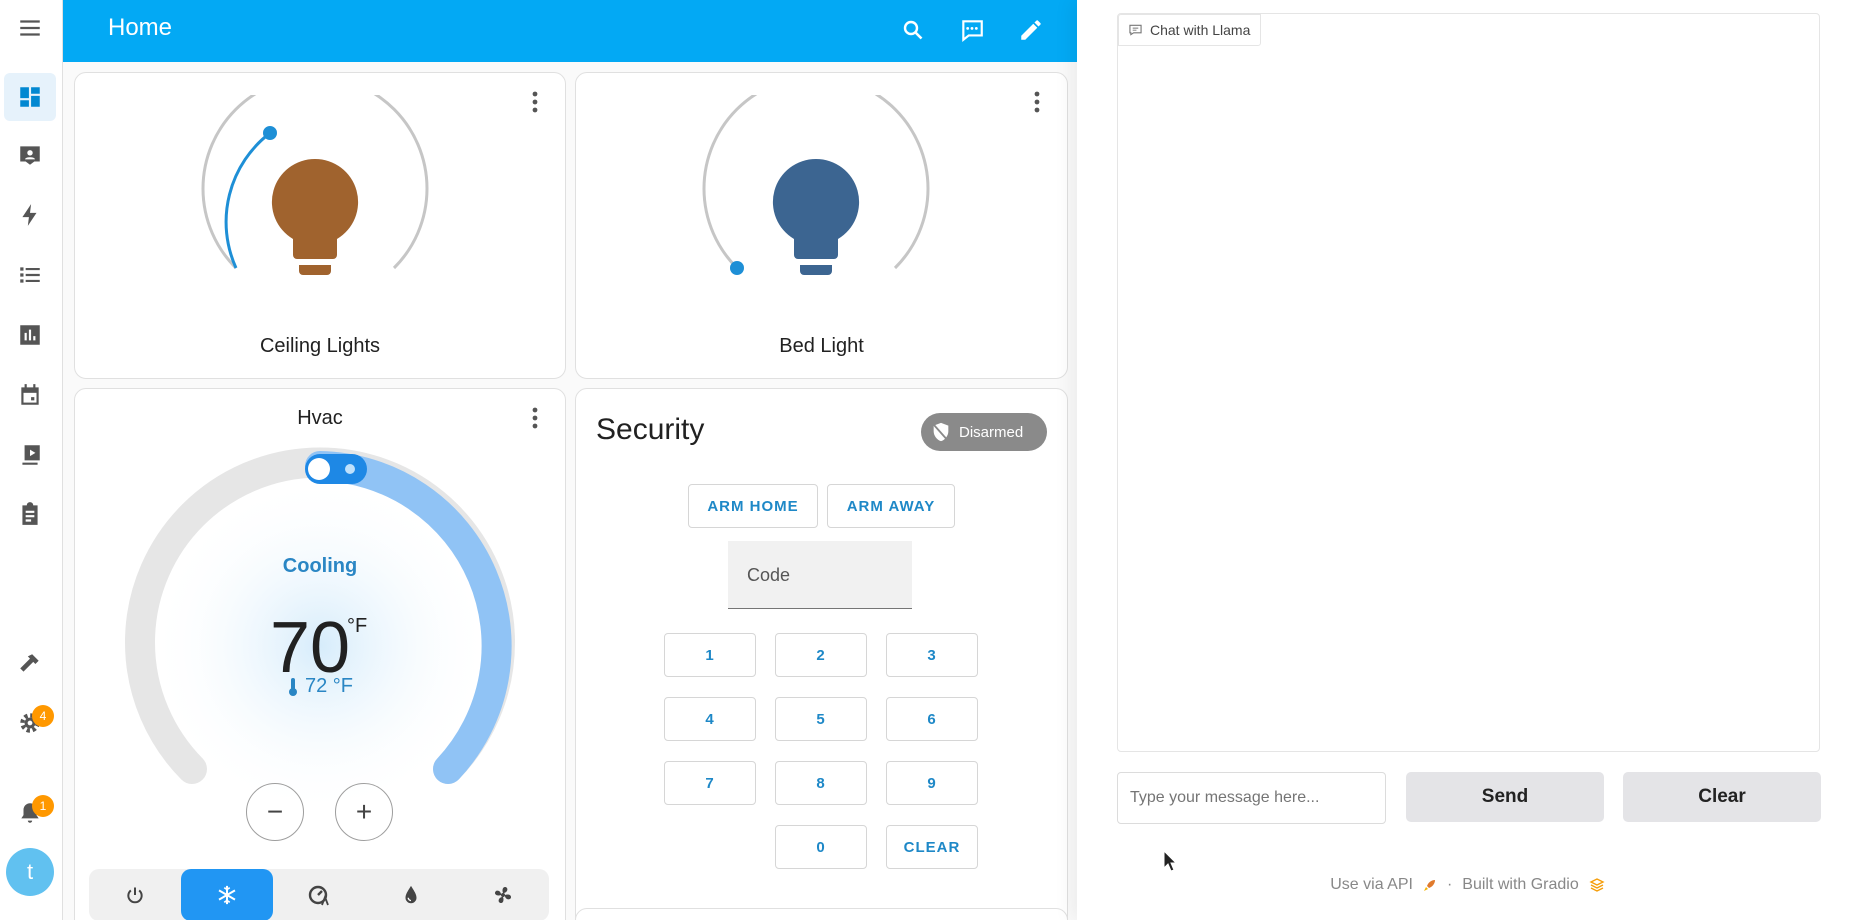  What do you see at coordinates (710, 783) in the screenshot?
I see `keypad-7: 7` at bounding box center [710, 783].